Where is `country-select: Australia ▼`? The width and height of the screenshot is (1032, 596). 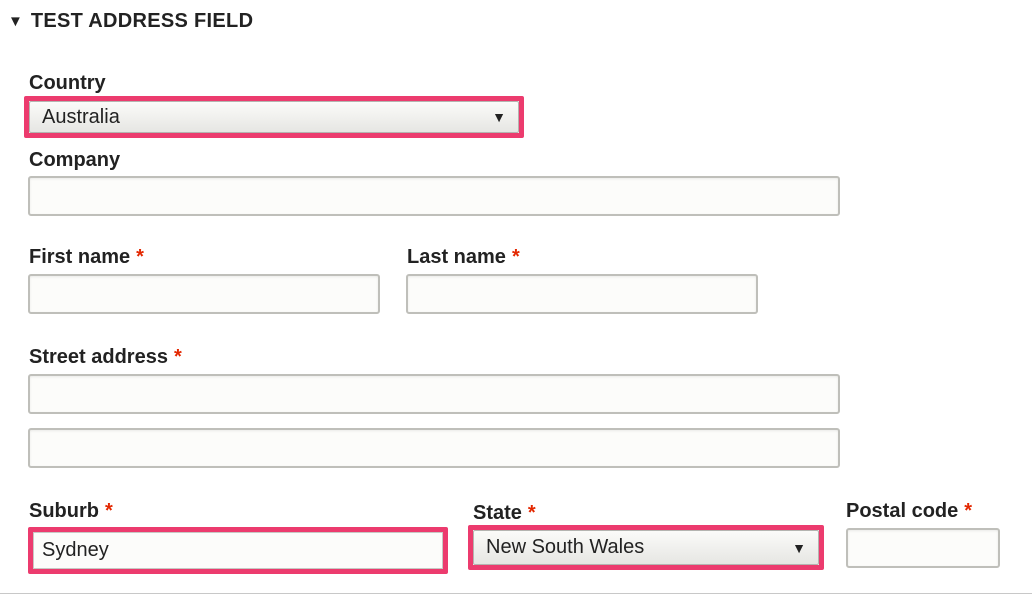 country-select: Australia ▼ is located at coordinates (274, 117).